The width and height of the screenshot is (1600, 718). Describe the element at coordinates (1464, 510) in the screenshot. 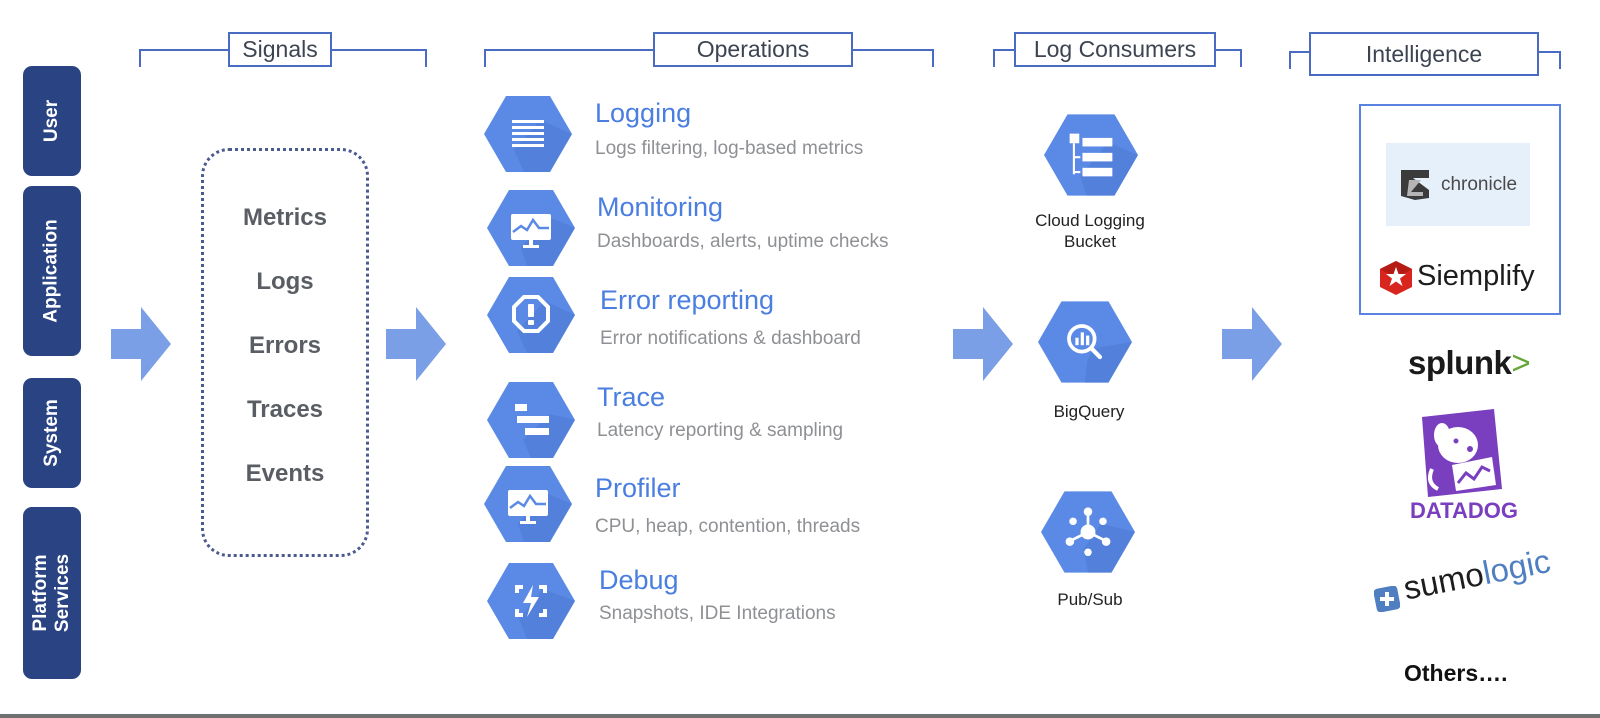

I see `datadog-logo: DATADOG` at that location.